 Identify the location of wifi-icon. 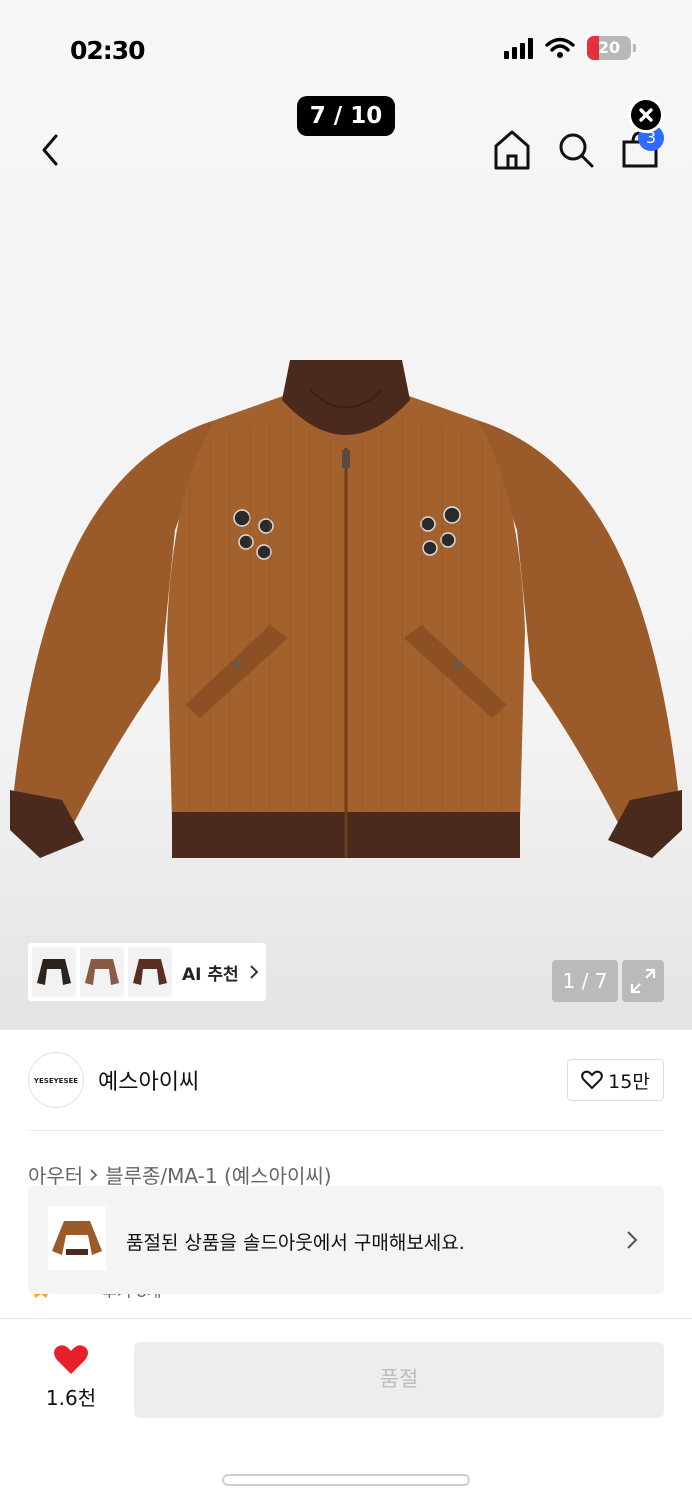
(560, 47).